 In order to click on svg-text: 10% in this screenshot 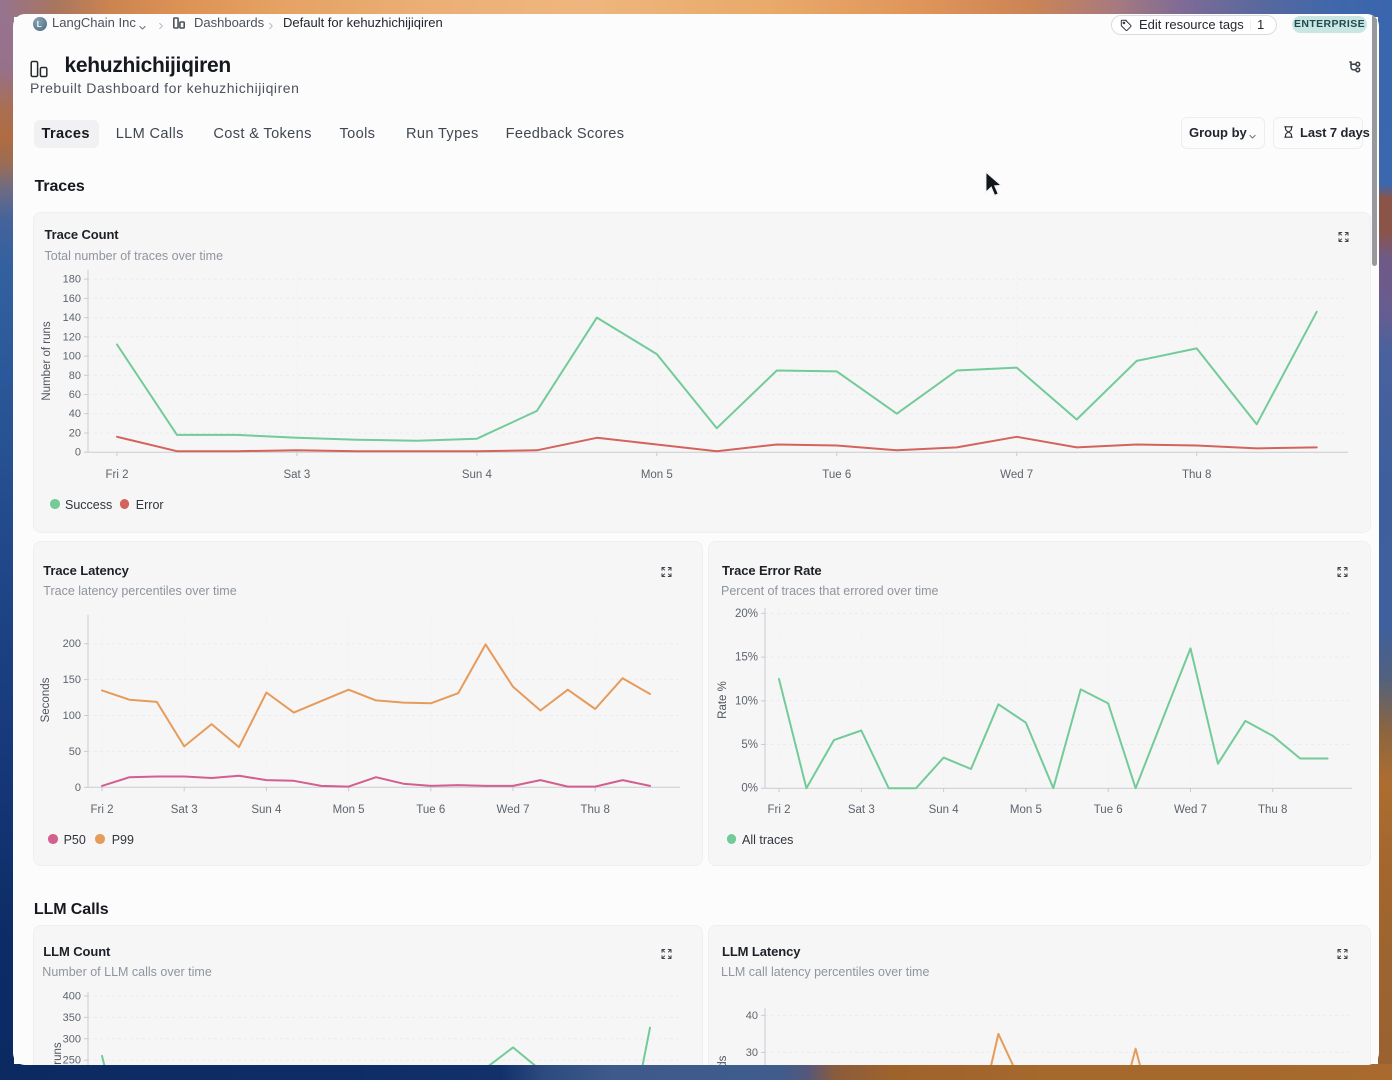, I will do `click(746, 701)`.